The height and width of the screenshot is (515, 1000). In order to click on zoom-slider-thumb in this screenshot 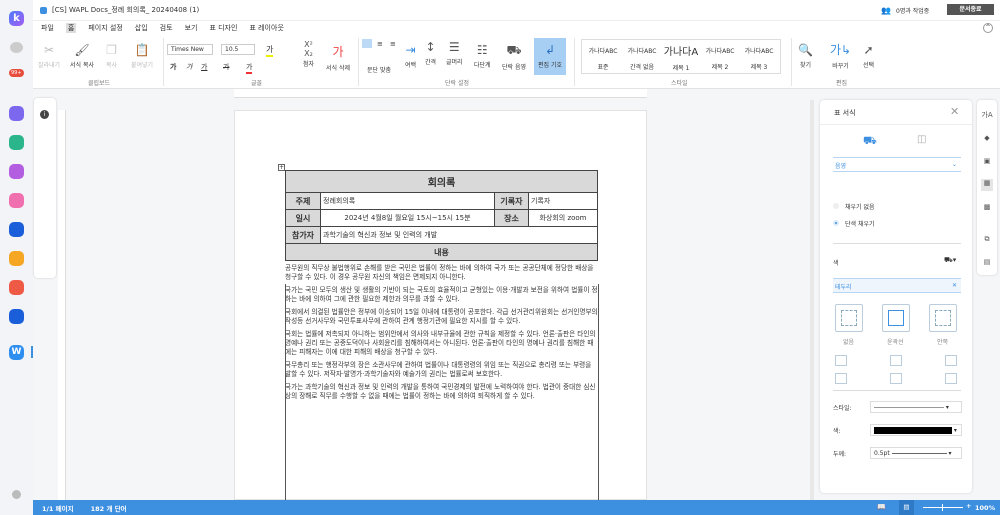, I will do `click(942, 507)`.